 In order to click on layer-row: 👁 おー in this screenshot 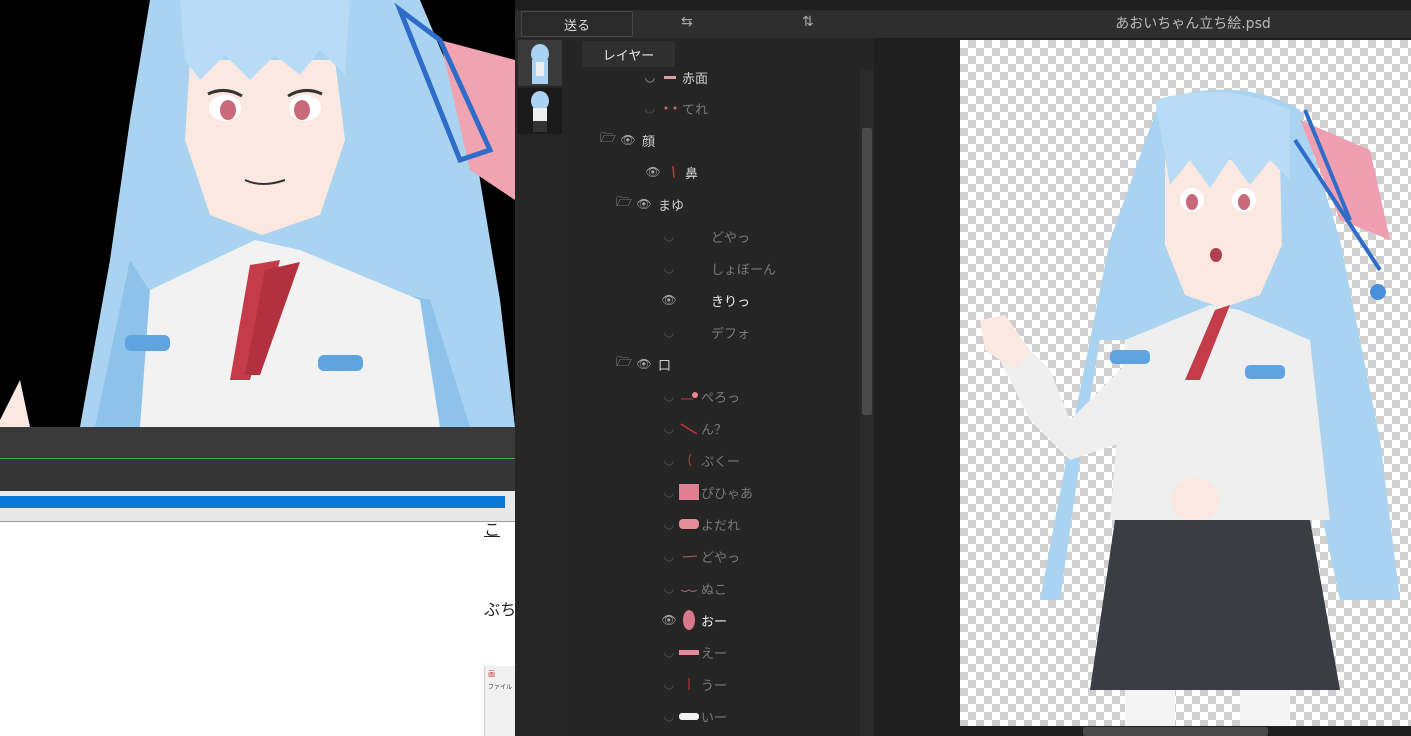, I will do `click(693, 620)`.